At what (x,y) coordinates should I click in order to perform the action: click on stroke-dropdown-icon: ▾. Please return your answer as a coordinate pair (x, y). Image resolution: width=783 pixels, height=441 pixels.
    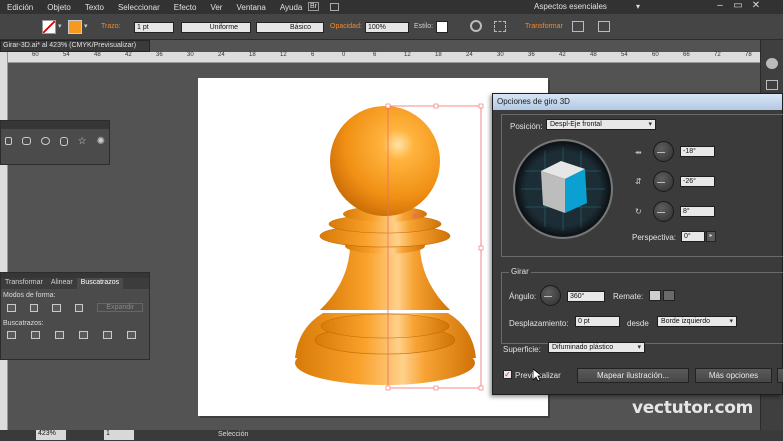
    Looking at the image, I should click on (86, 26).